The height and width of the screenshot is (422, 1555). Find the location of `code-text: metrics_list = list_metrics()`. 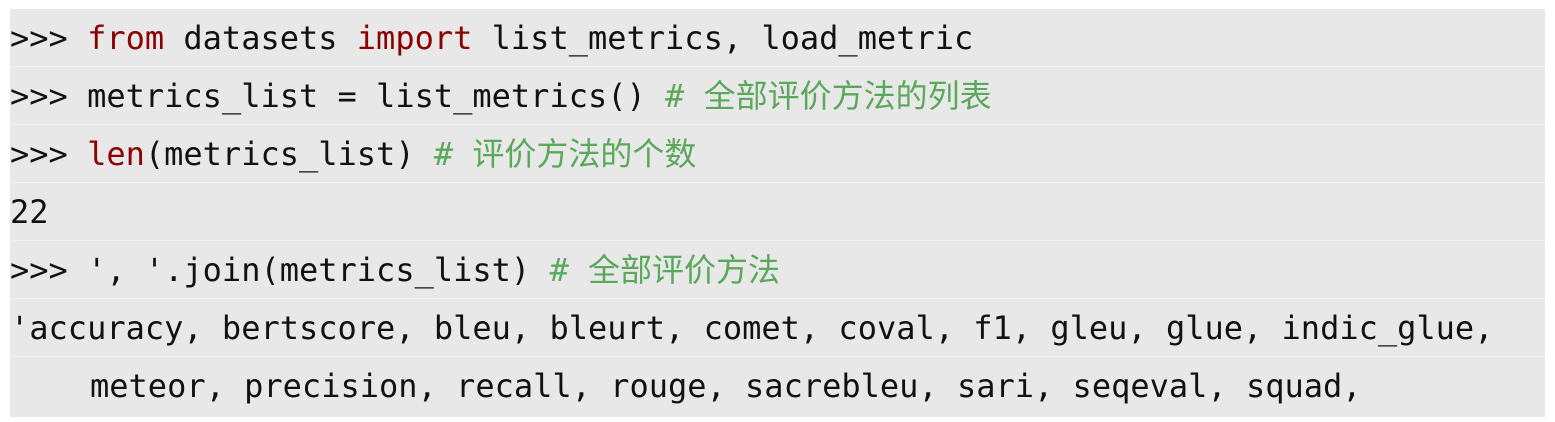

code-text: metrics_list = list_metrics() is located at coordinates (376, 96).